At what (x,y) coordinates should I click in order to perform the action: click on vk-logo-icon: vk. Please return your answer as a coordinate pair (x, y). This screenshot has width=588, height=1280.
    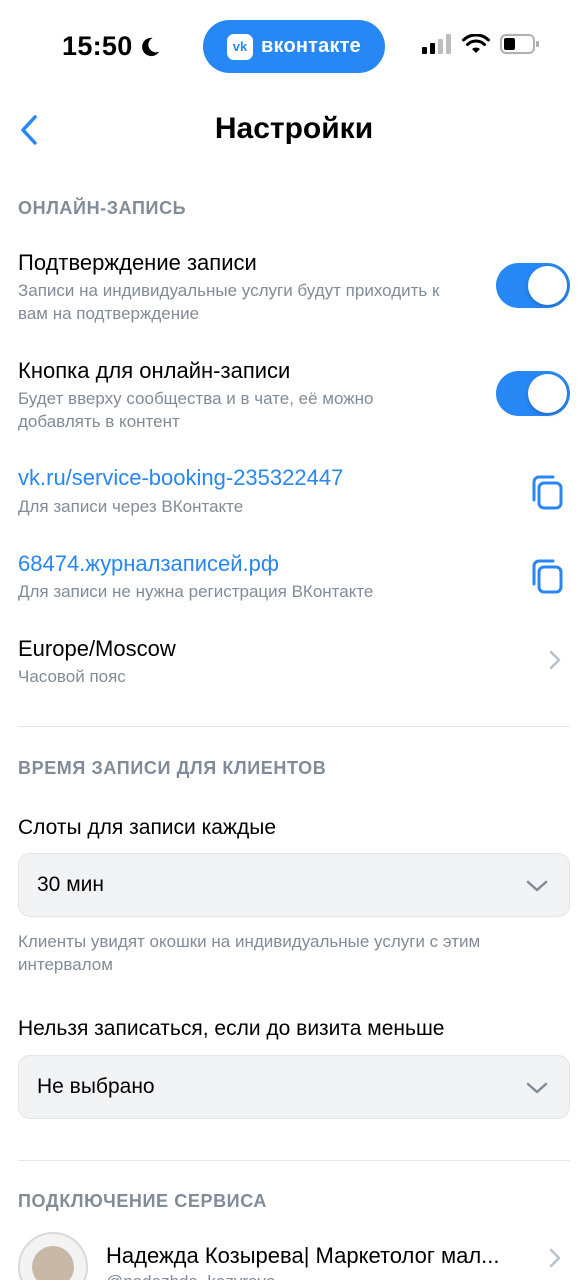
    Looking at the image, I should click on (240, 46).